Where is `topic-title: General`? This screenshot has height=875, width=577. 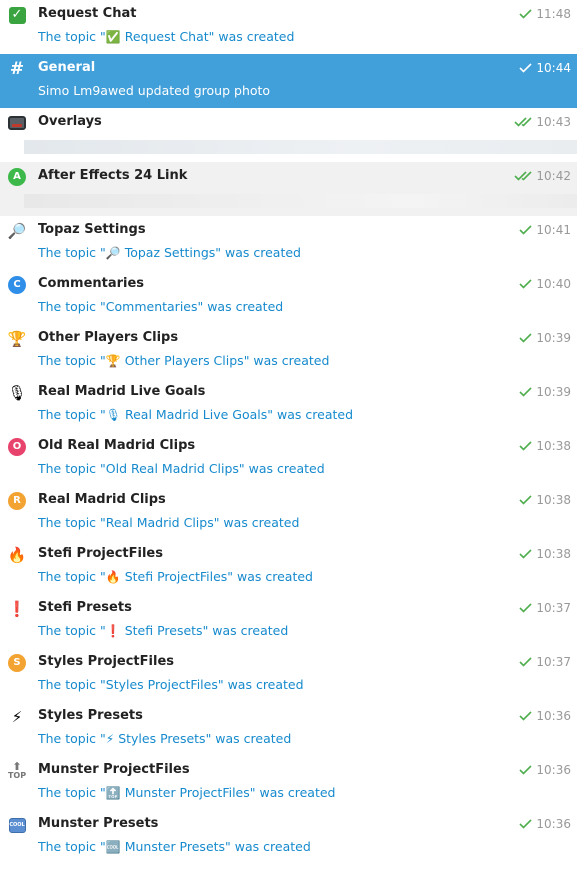
topic-title: General is located at coordinates (67, 67).